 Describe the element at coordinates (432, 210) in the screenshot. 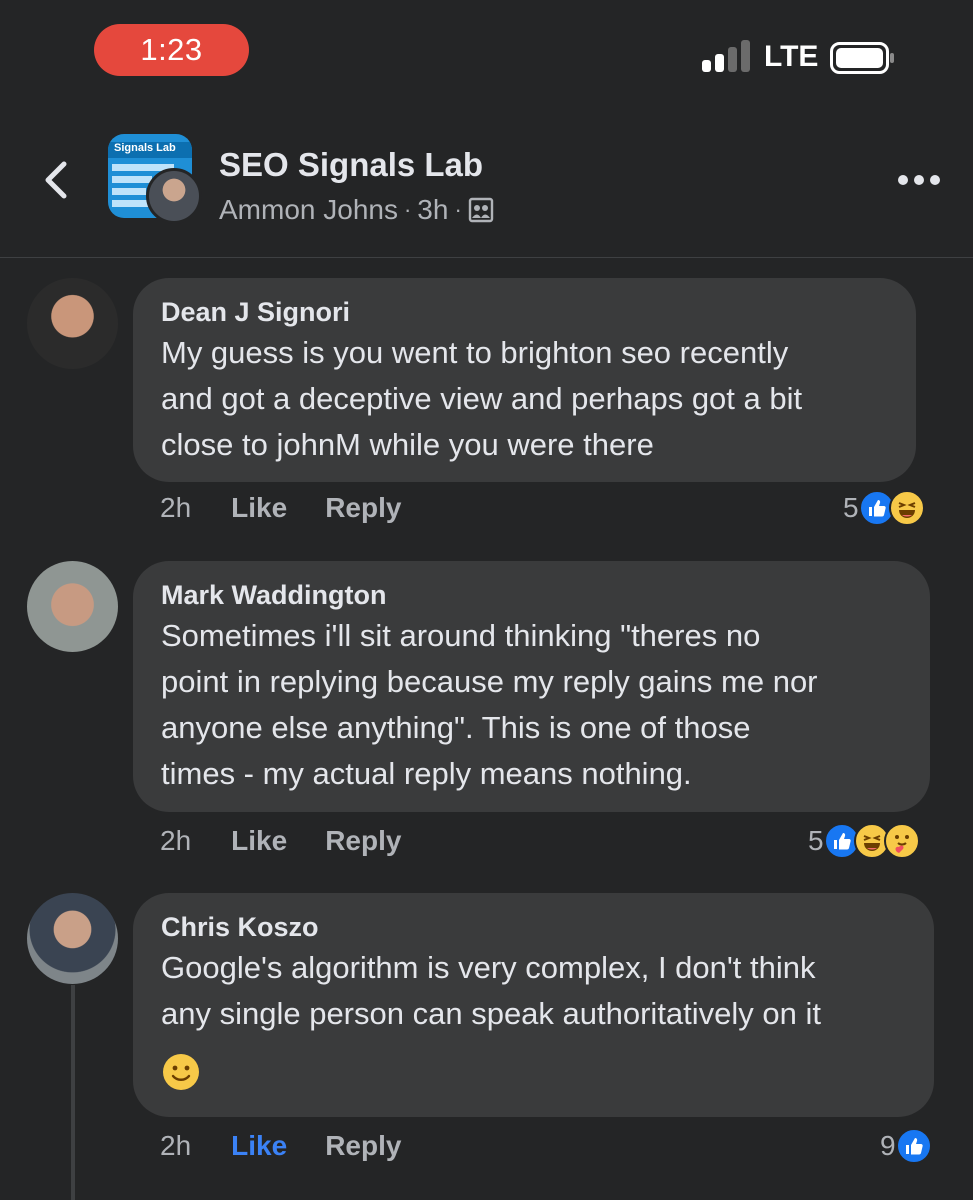

I see `post-time: 3h` at that location.